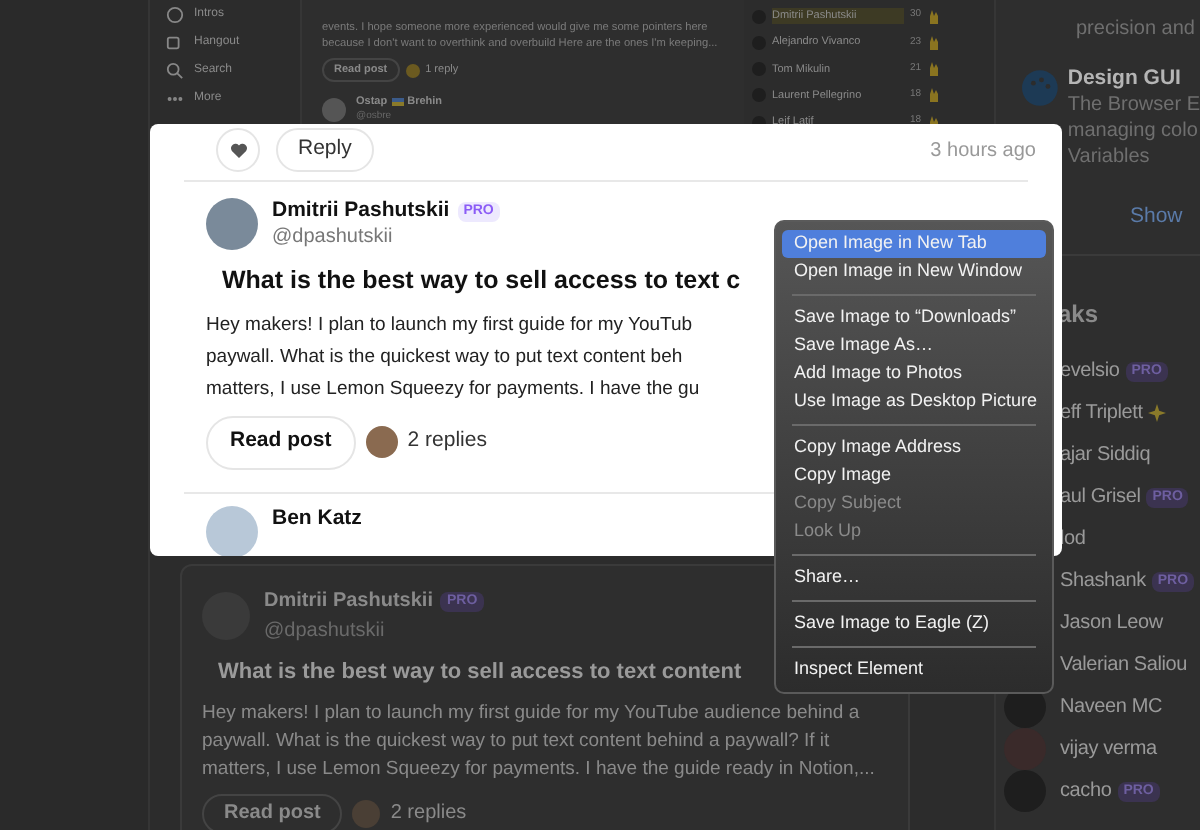  I want to click on member-name: Valerian Saliou, so click(1124, 665).